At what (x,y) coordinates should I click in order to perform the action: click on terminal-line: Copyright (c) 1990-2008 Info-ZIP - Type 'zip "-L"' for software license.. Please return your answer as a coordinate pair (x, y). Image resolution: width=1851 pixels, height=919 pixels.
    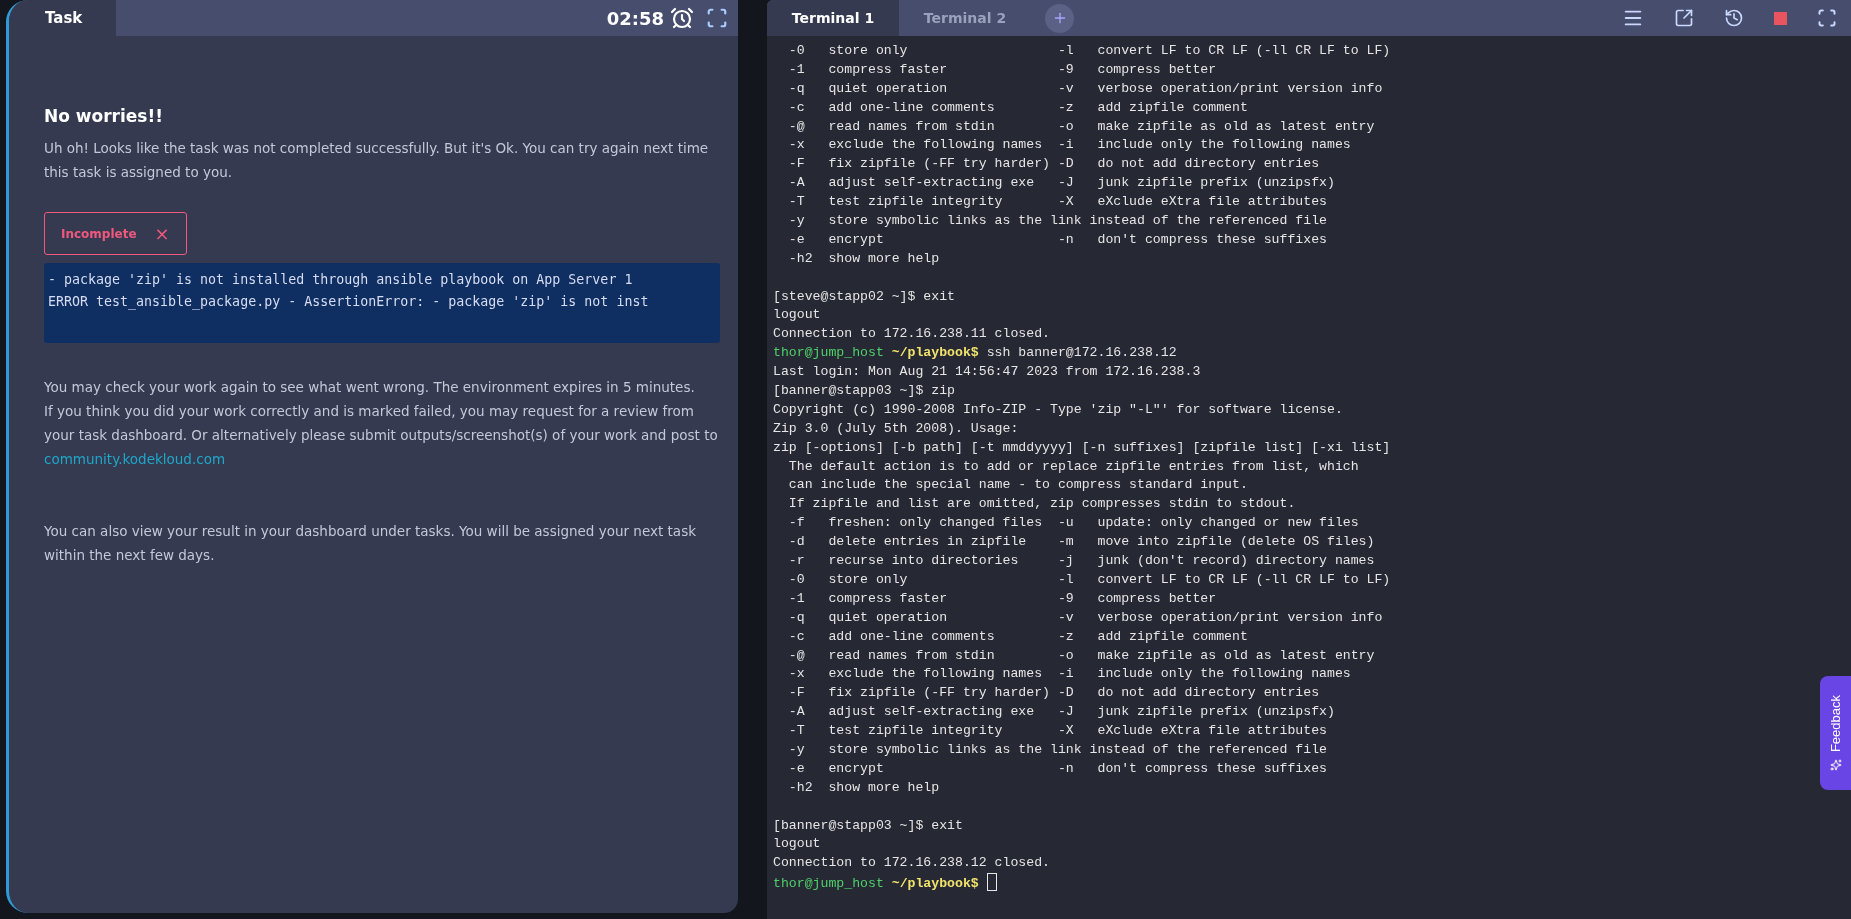
    Looking at the image, I should click on (1058, 409).